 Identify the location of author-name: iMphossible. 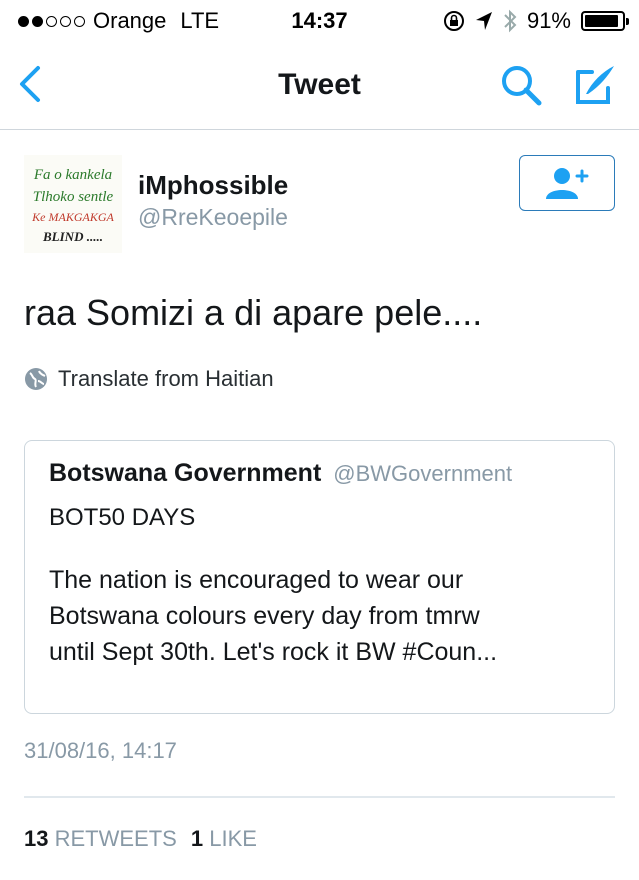
(213, 185).